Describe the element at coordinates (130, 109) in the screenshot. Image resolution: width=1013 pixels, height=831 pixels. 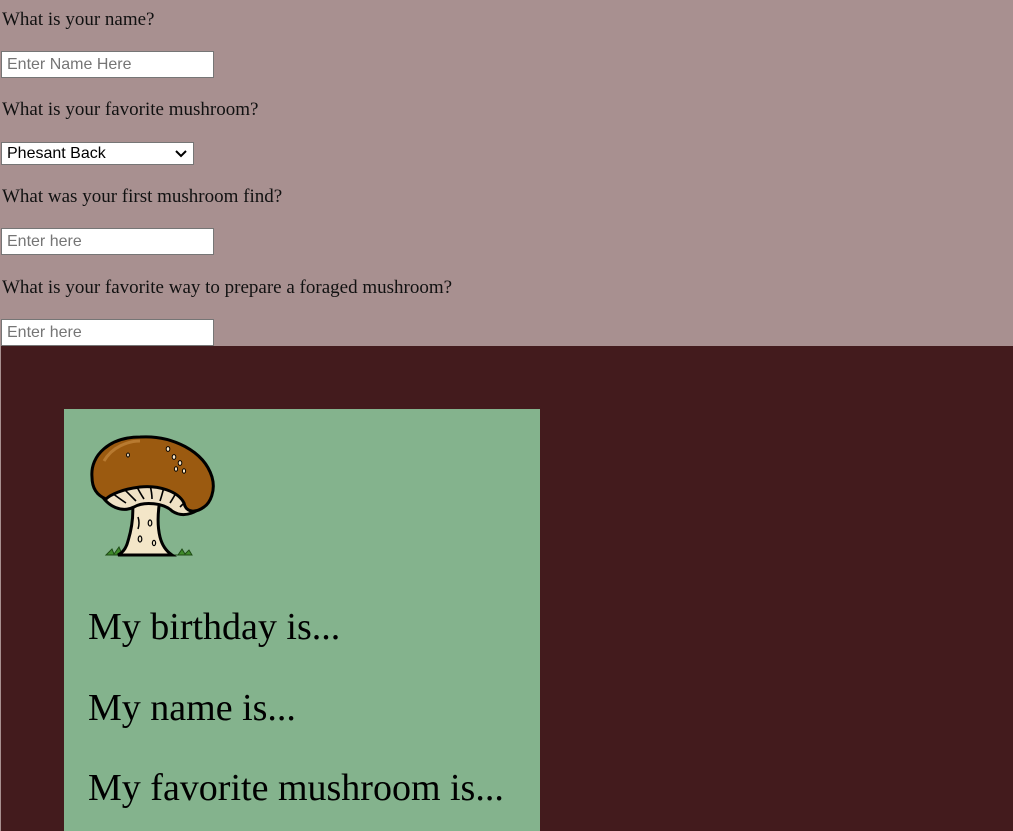
I see `mushroom-question-label: What is your favorite mushroom?` at that location.